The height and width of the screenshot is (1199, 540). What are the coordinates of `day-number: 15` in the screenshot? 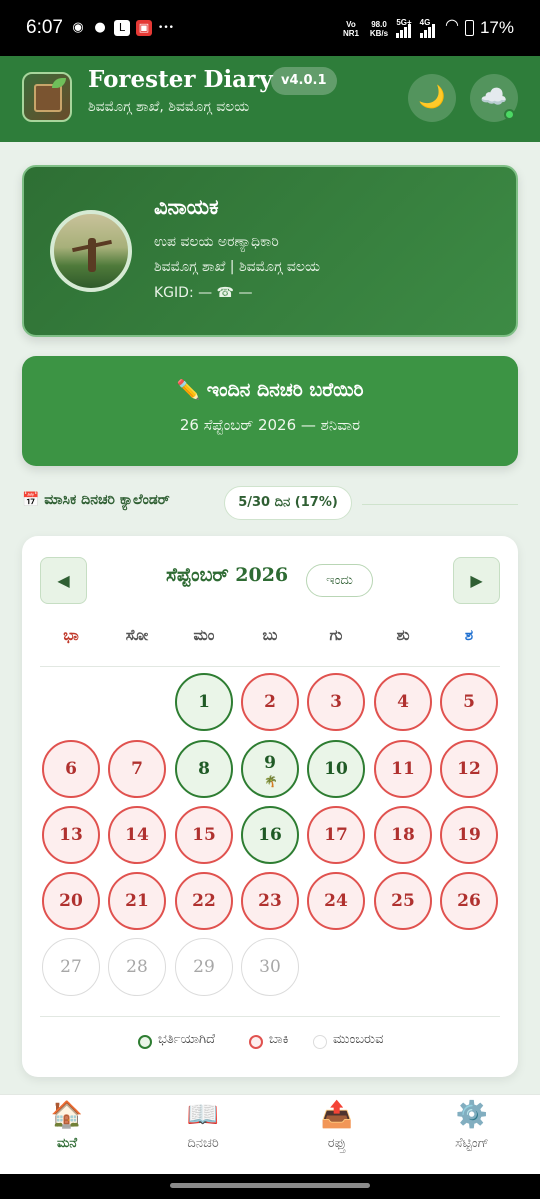 It's located at (204, 835).